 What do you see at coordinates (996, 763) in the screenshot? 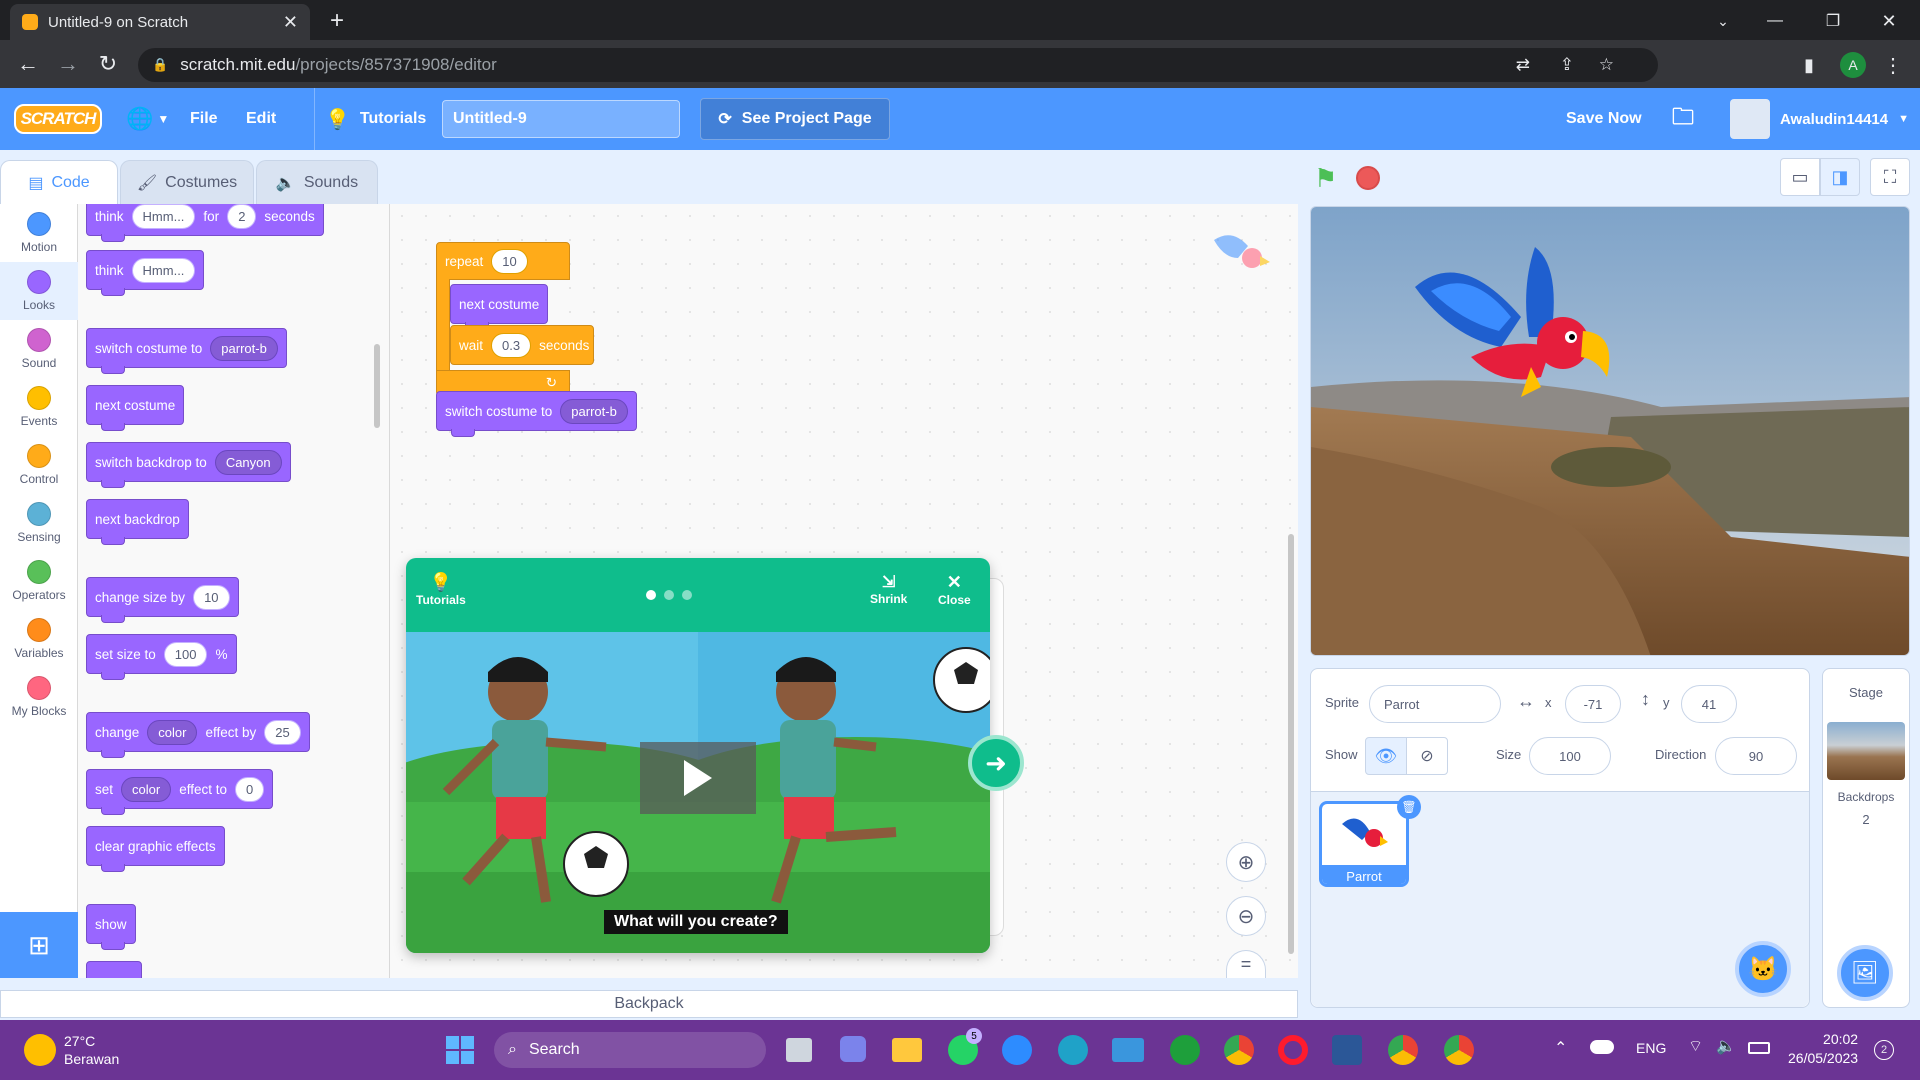
I see `next-step-arrow-icon: ➜` at bounding box center [996, 763].